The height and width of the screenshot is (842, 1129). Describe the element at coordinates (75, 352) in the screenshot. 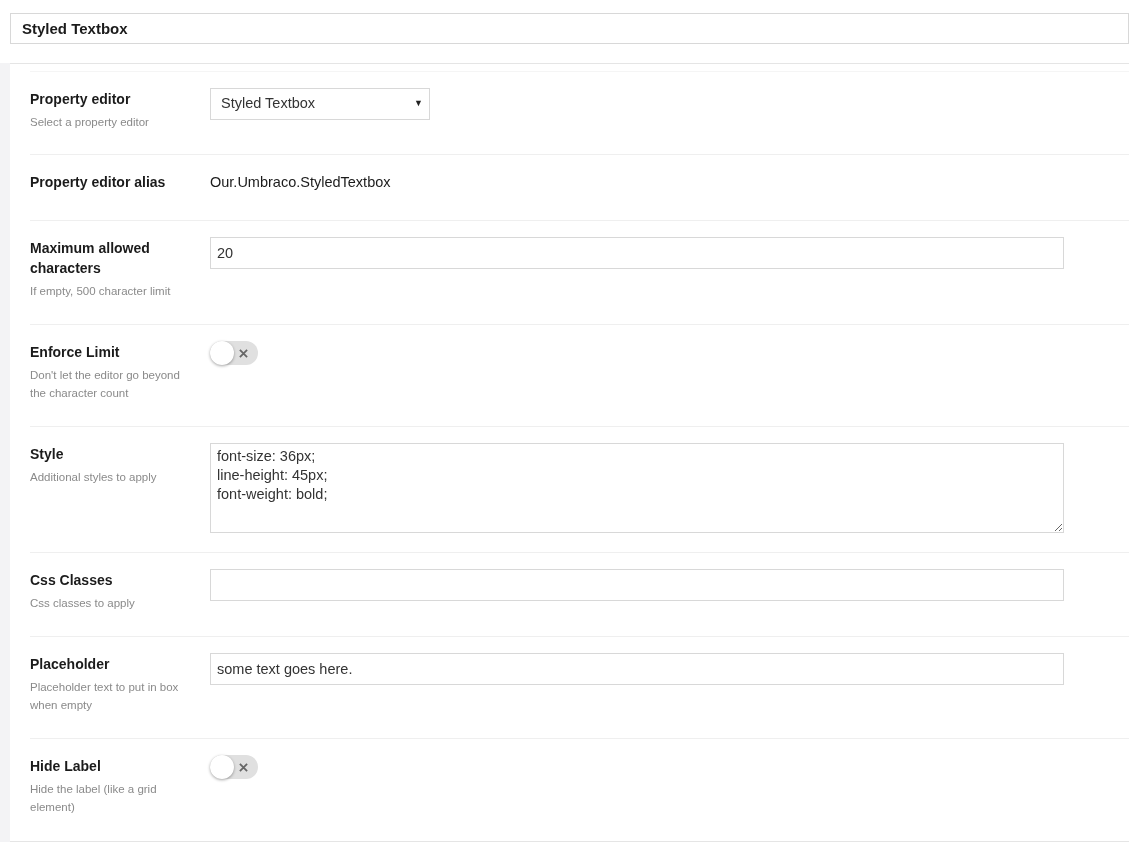

I see `field-label: Enforce Limit` at that location.